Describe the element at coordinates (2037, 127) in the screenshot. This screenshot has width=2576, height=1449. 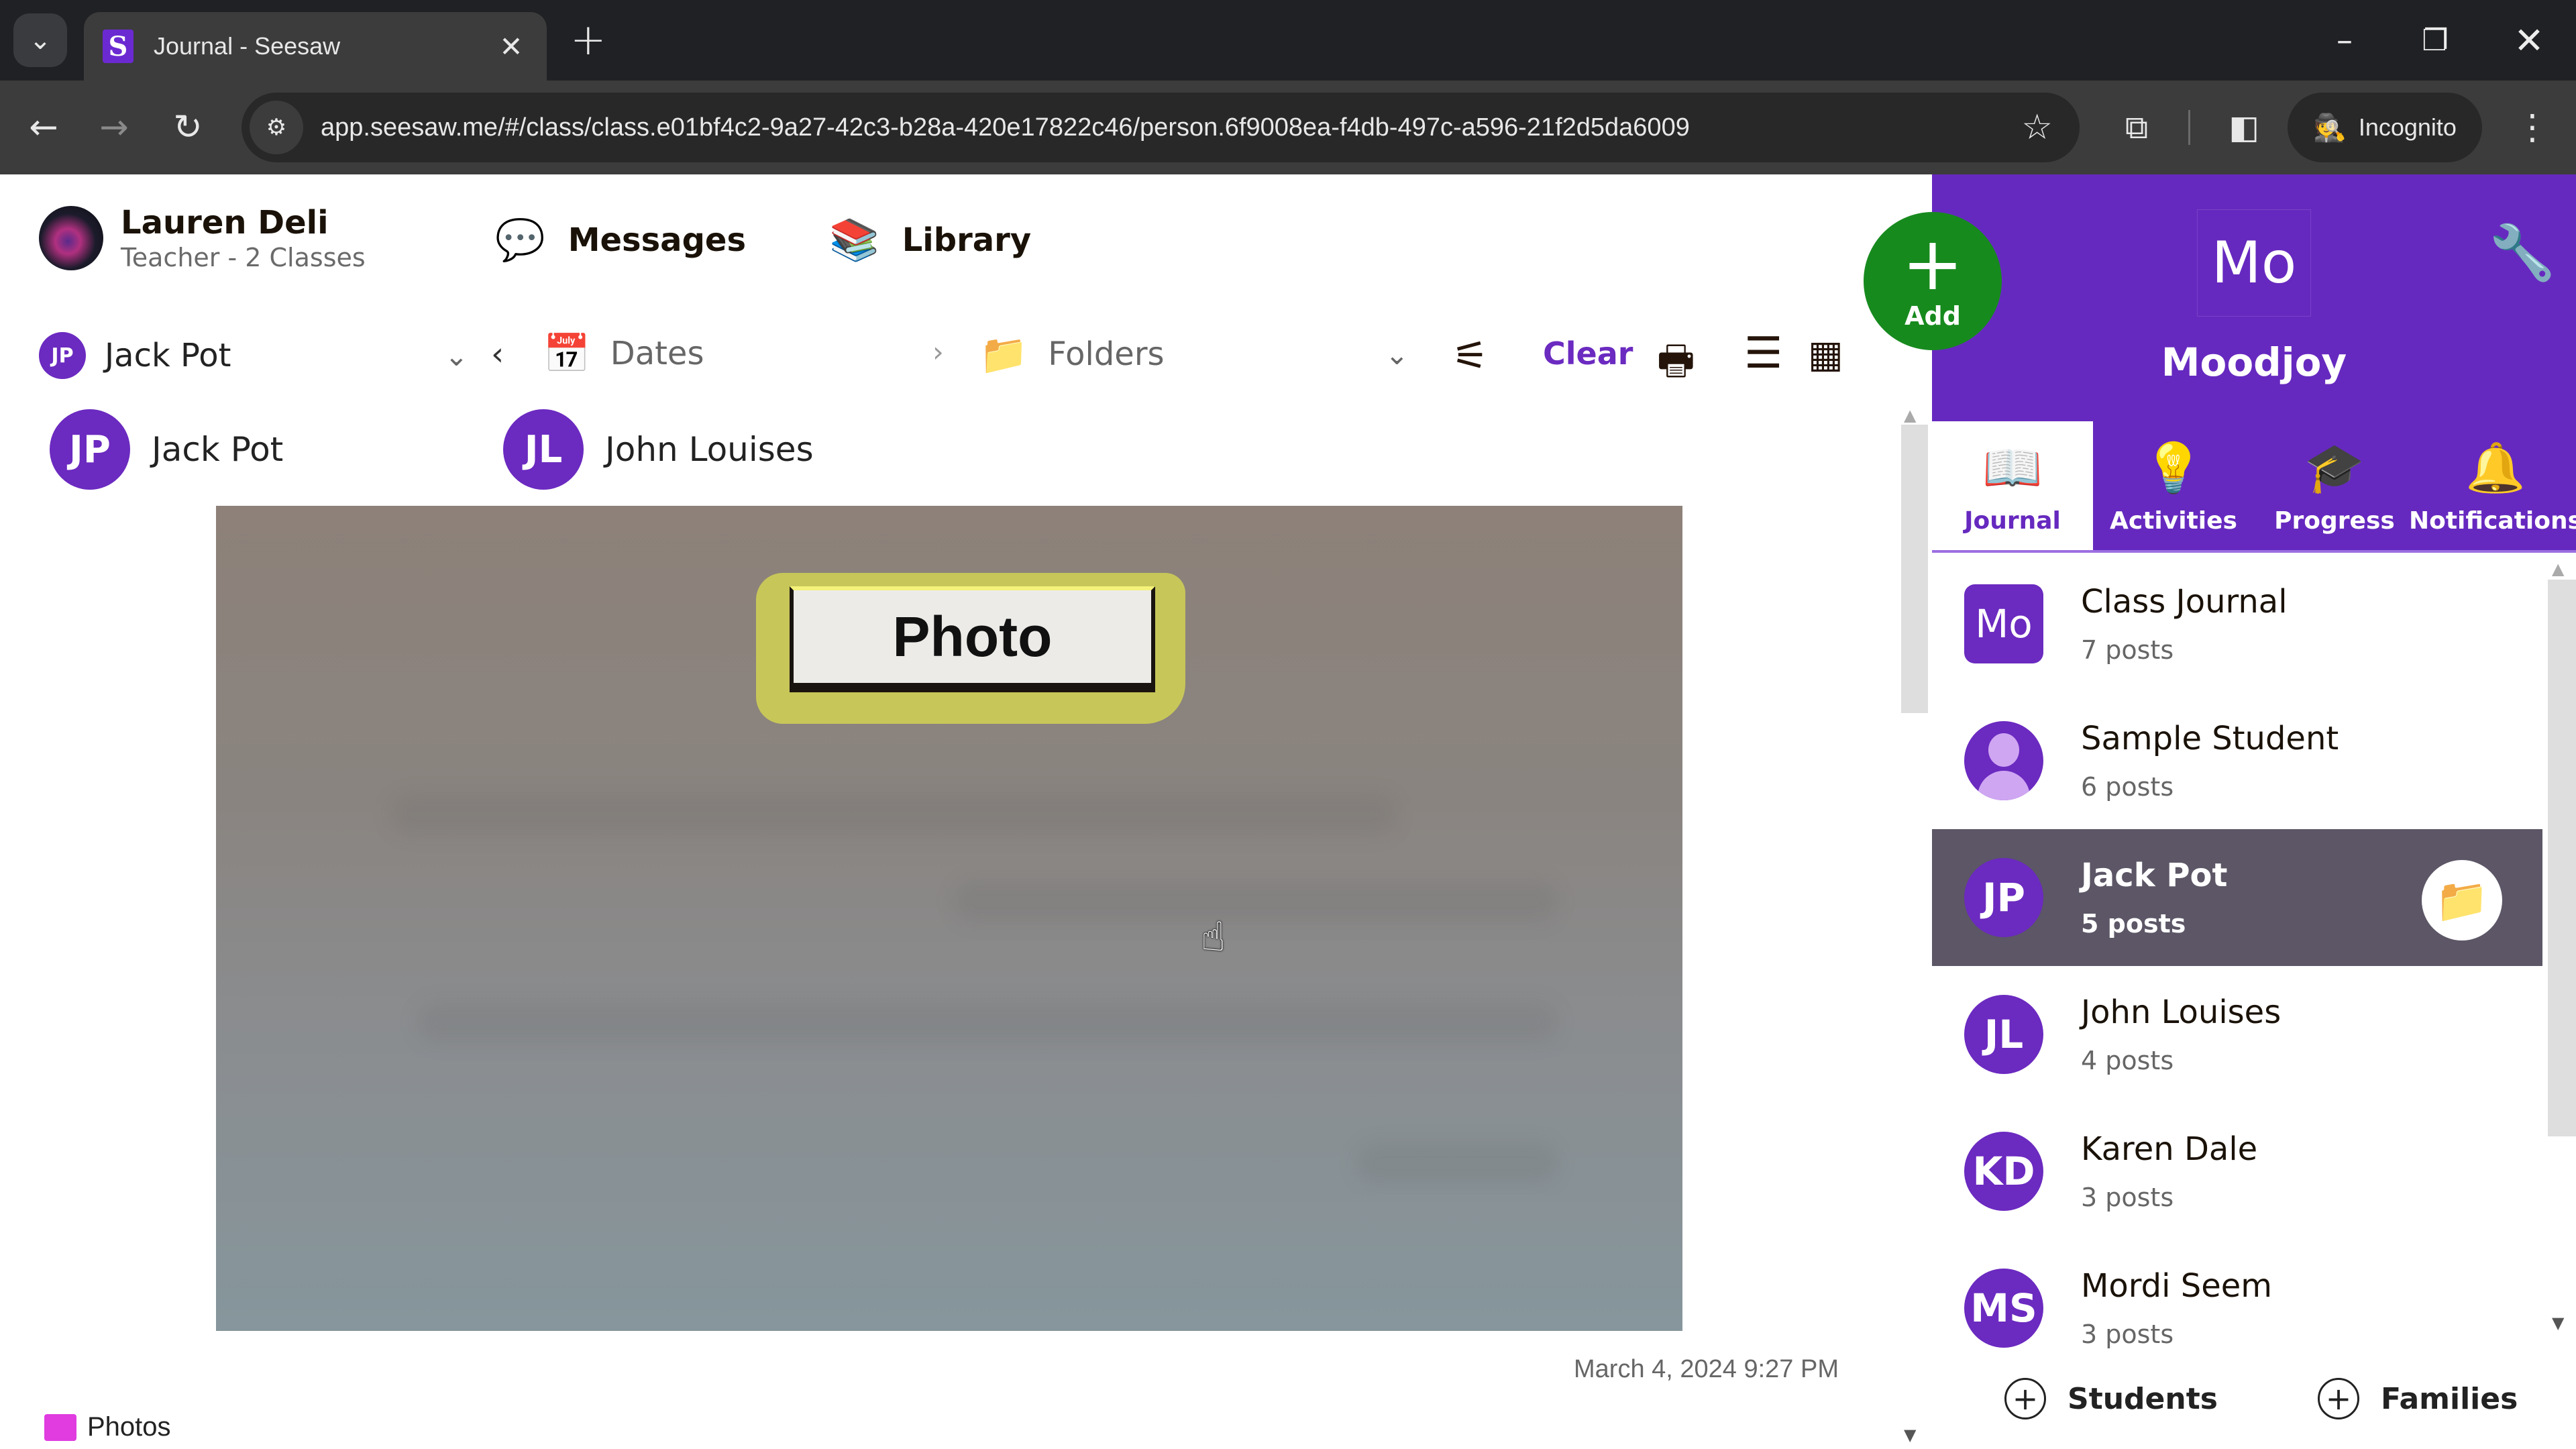
I see `bookmark-star-icon: ☆` at that location.